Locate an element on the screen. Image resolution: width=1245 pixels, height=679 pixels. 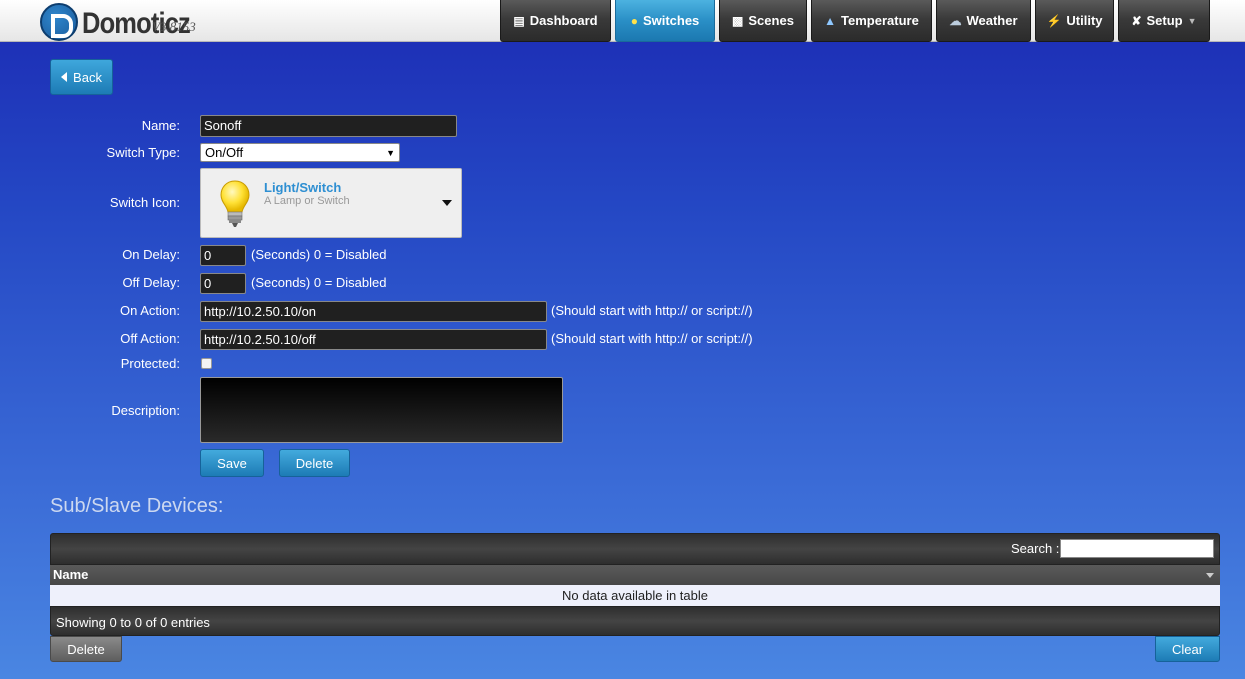
description-textarea is located at coordinates (381, 410).